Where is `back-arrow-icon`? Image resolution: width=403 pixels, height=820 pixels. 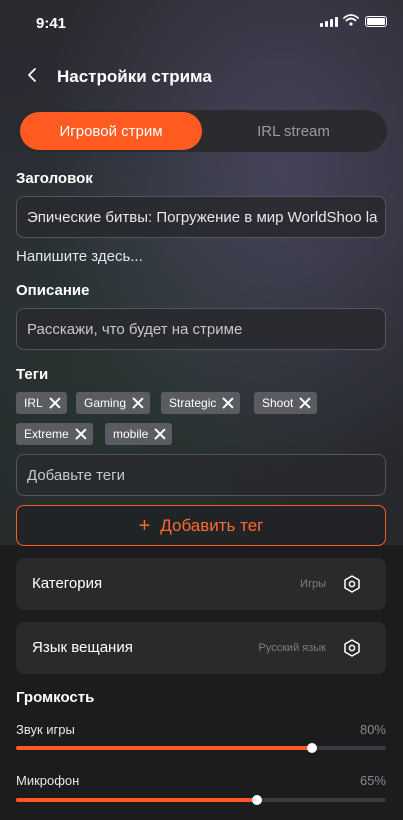
back-arrow-icon is located at coordinates (33, 75).